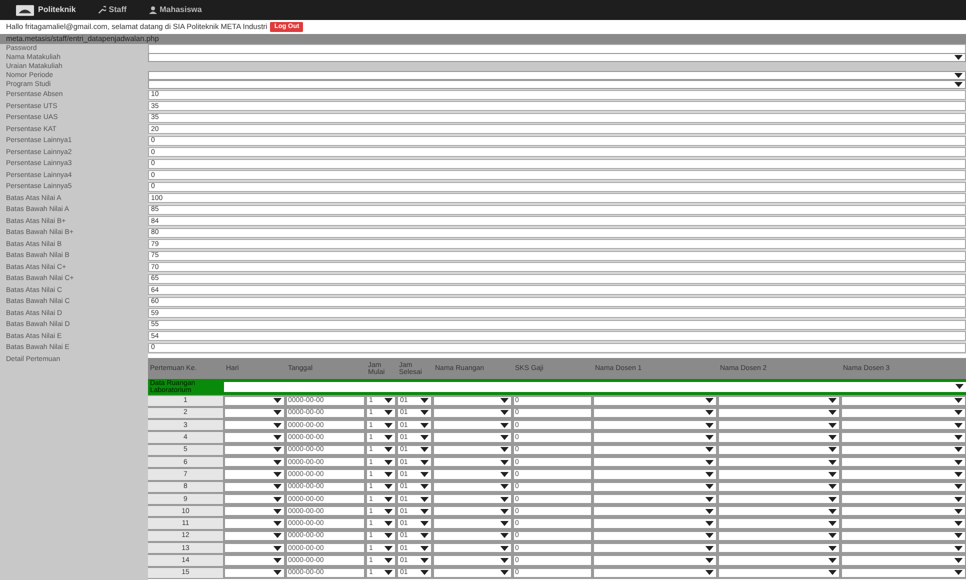 This screenshot has height=580, width=966. I want to click on dropdown-arrow-icon, so click(958, 57).